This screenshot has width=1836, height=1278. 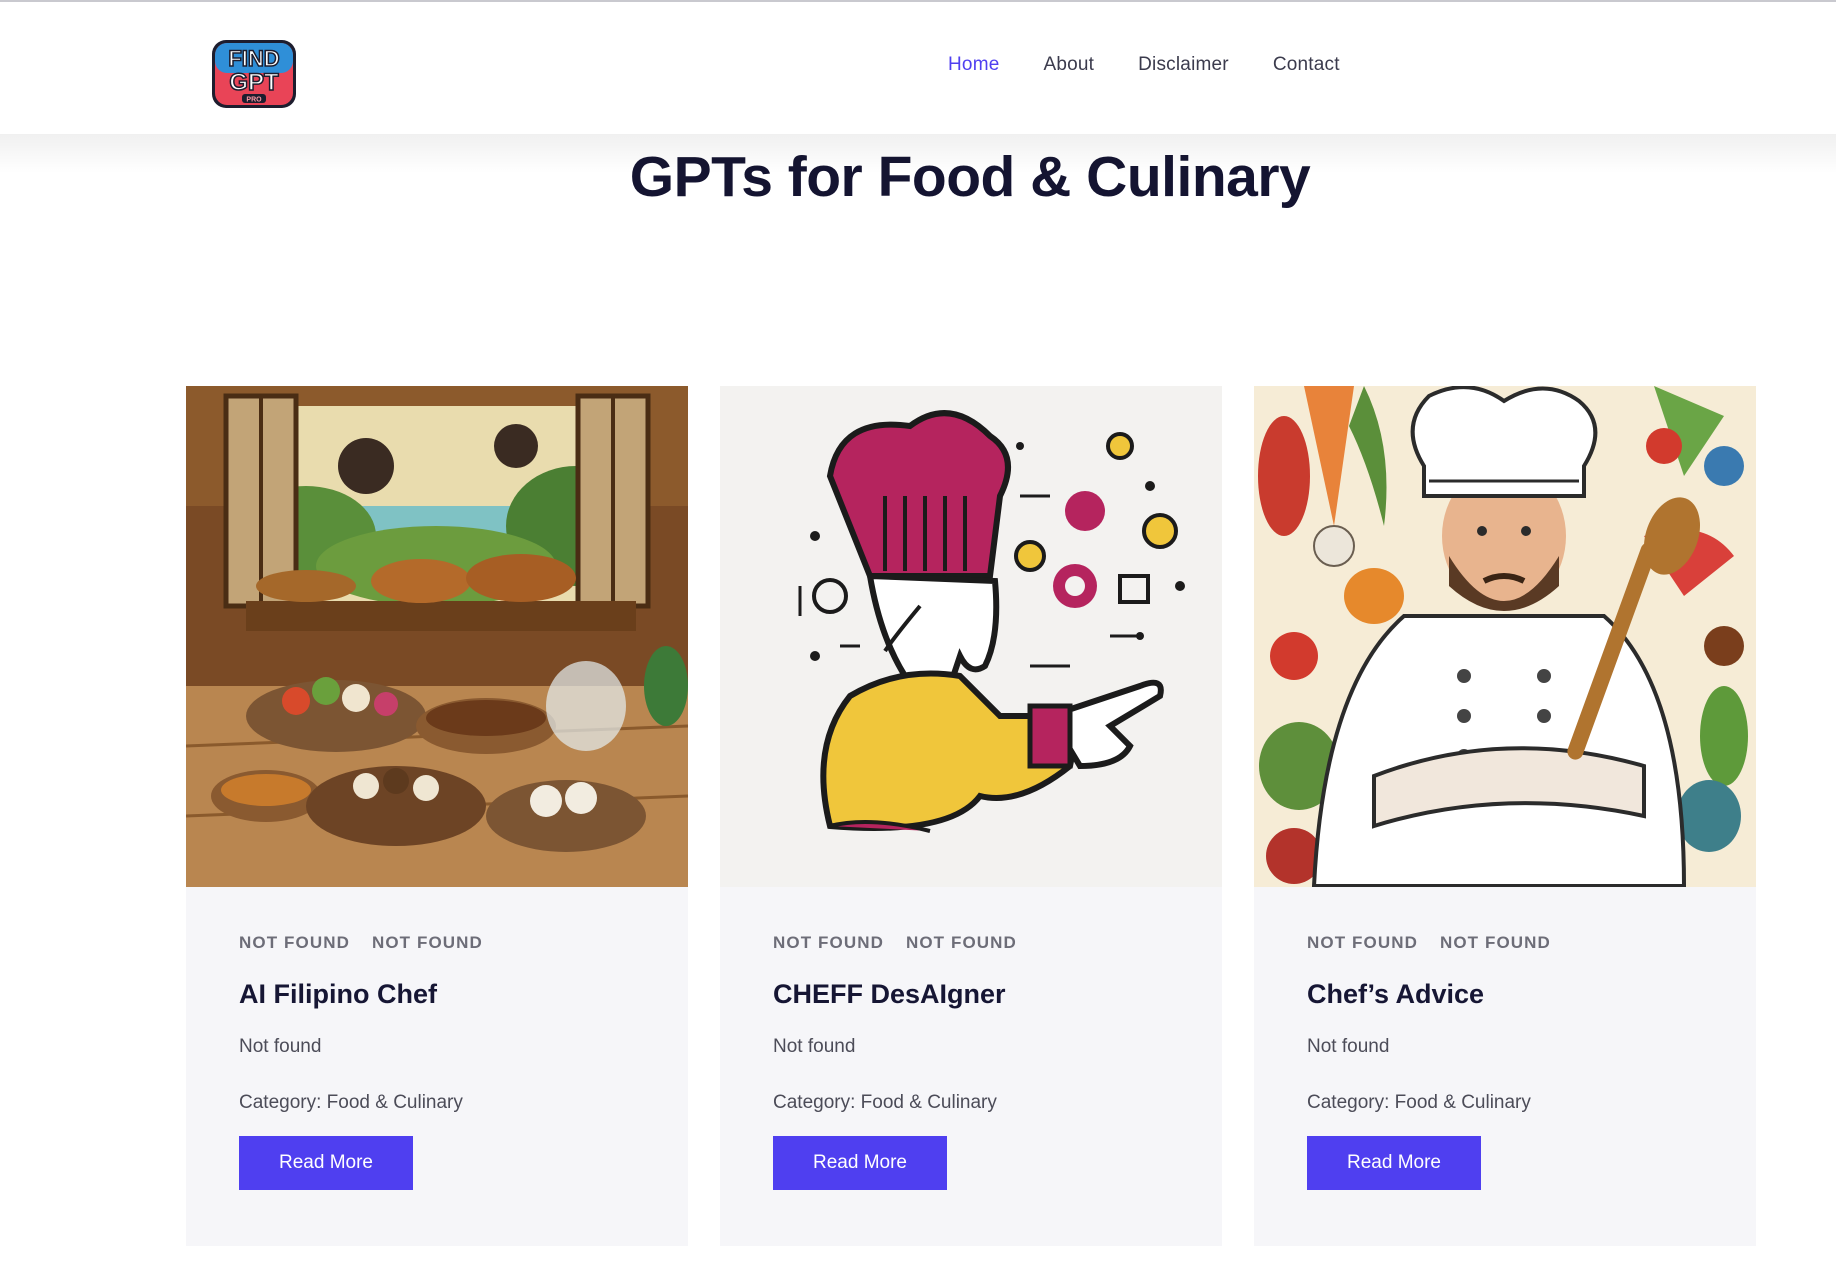 I want to click on nav-contact: Contact, so click(x=1306, y=65).